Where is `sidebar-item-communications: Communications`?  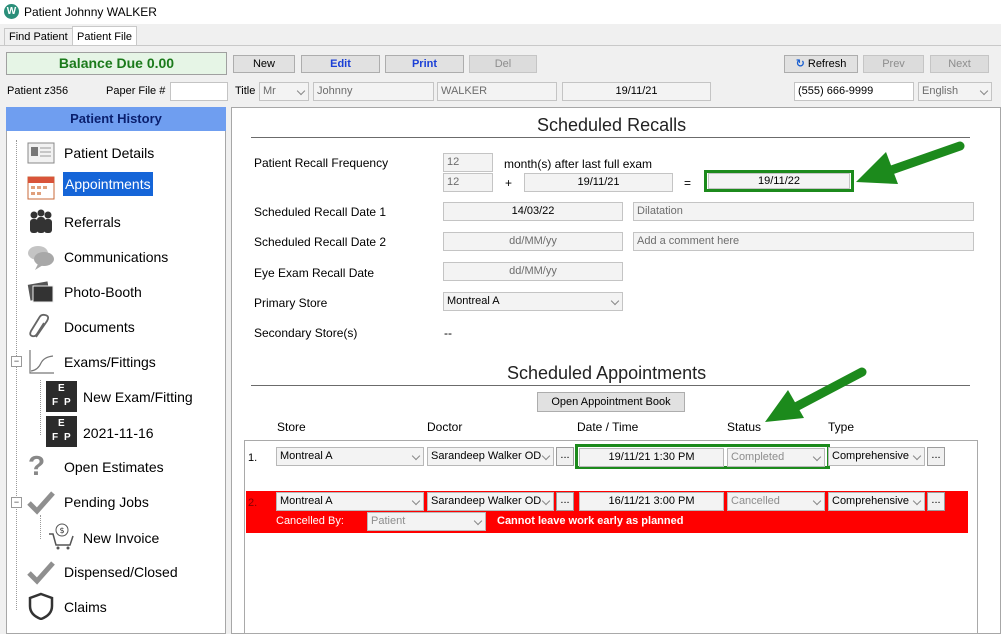 sidebar-item-communications: Communications is located at coordinates (121, 257).